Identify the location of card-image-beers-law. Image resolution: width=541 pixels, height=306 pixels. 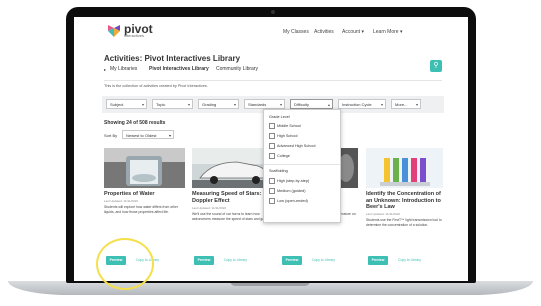
(404, 168).